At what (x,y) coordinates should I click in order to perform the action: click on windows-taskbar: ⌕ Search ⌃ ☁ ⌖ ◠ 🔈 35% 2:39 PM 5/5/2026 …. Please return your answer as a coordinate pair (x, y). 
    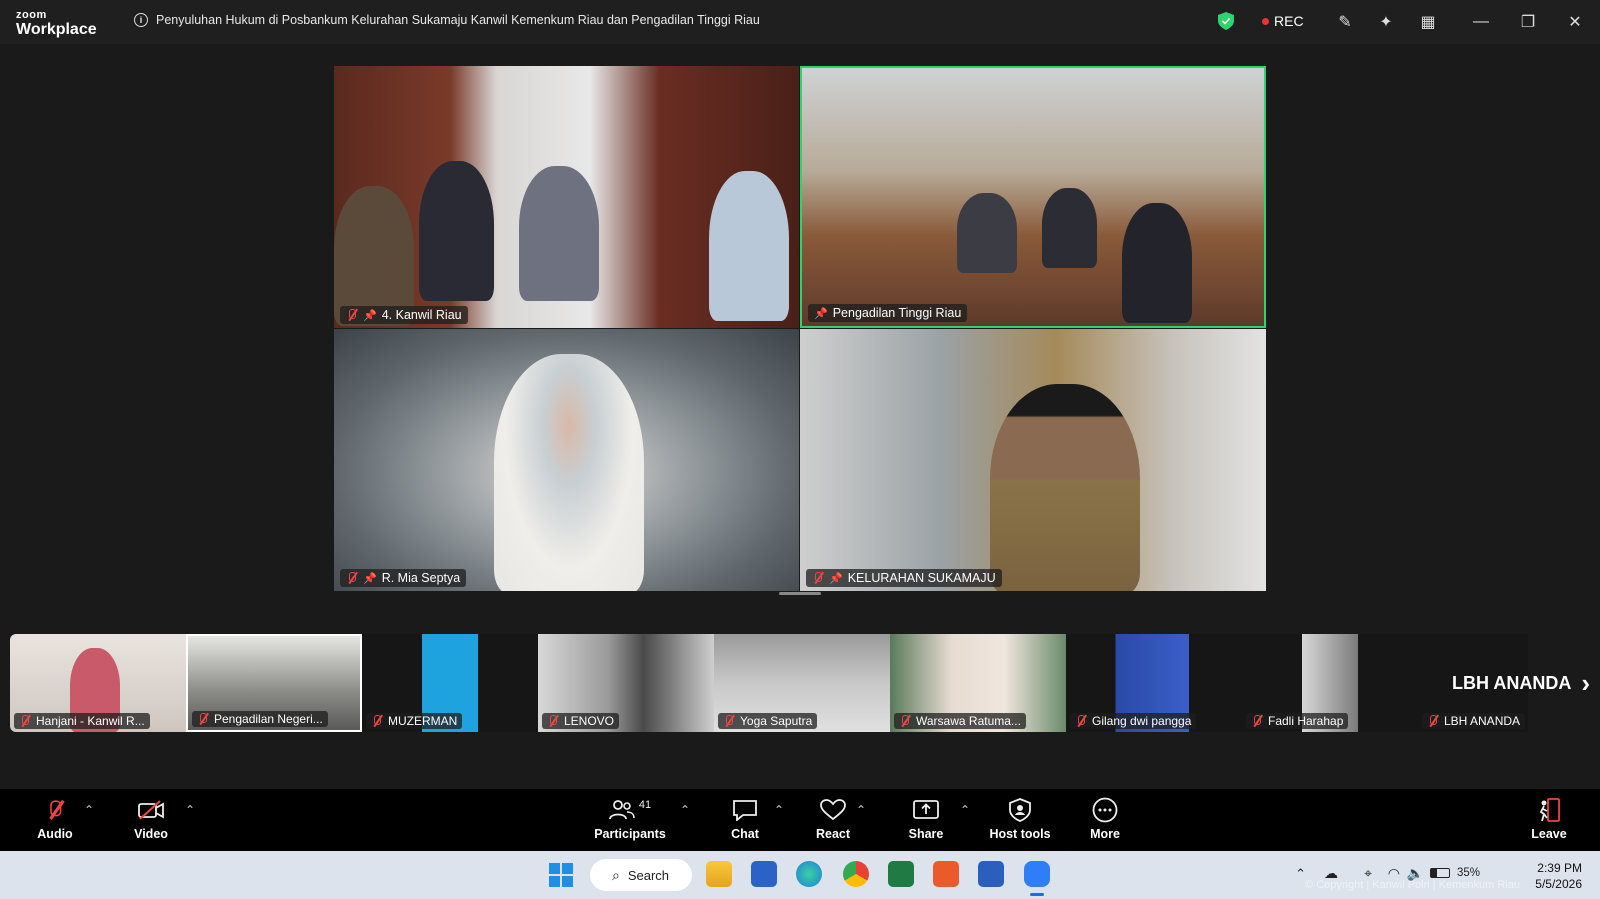
    Looking at the image, I should click on (800, 875).